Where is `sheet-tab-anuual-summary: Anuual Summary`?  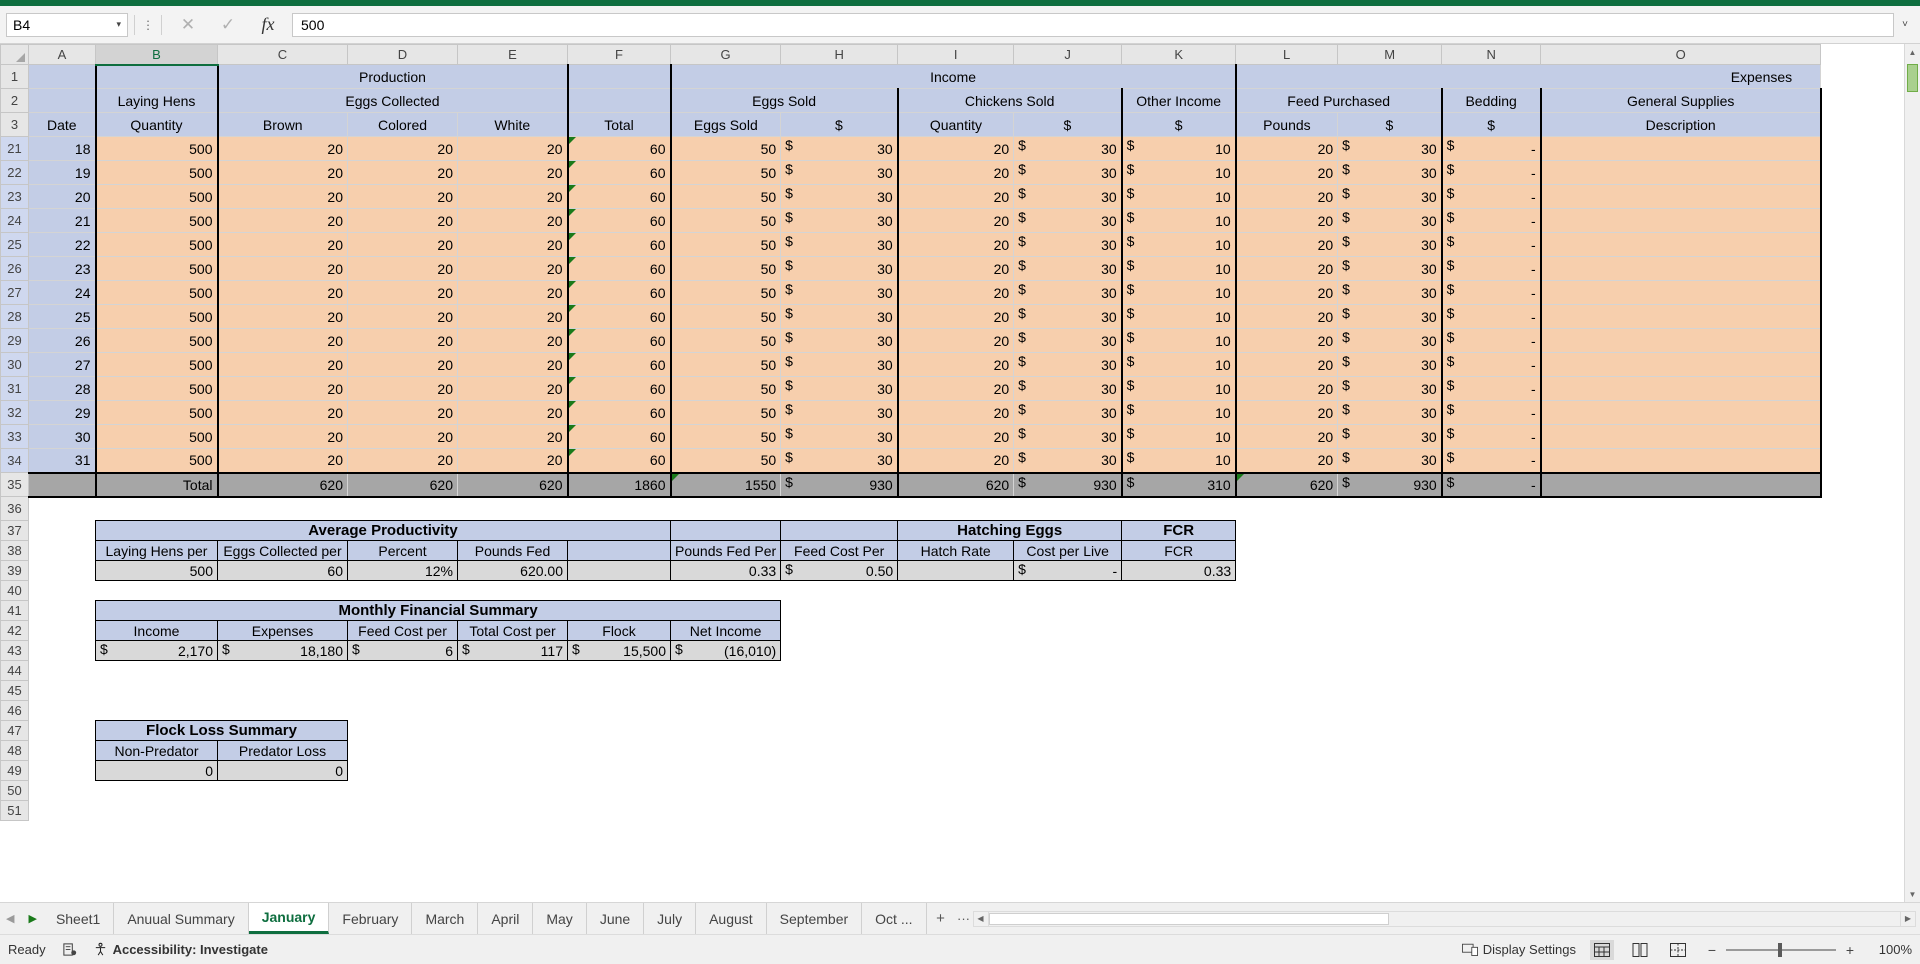
sheet-tab-anuual-summary: Anuual Summary is located at coordinates (181, 918).